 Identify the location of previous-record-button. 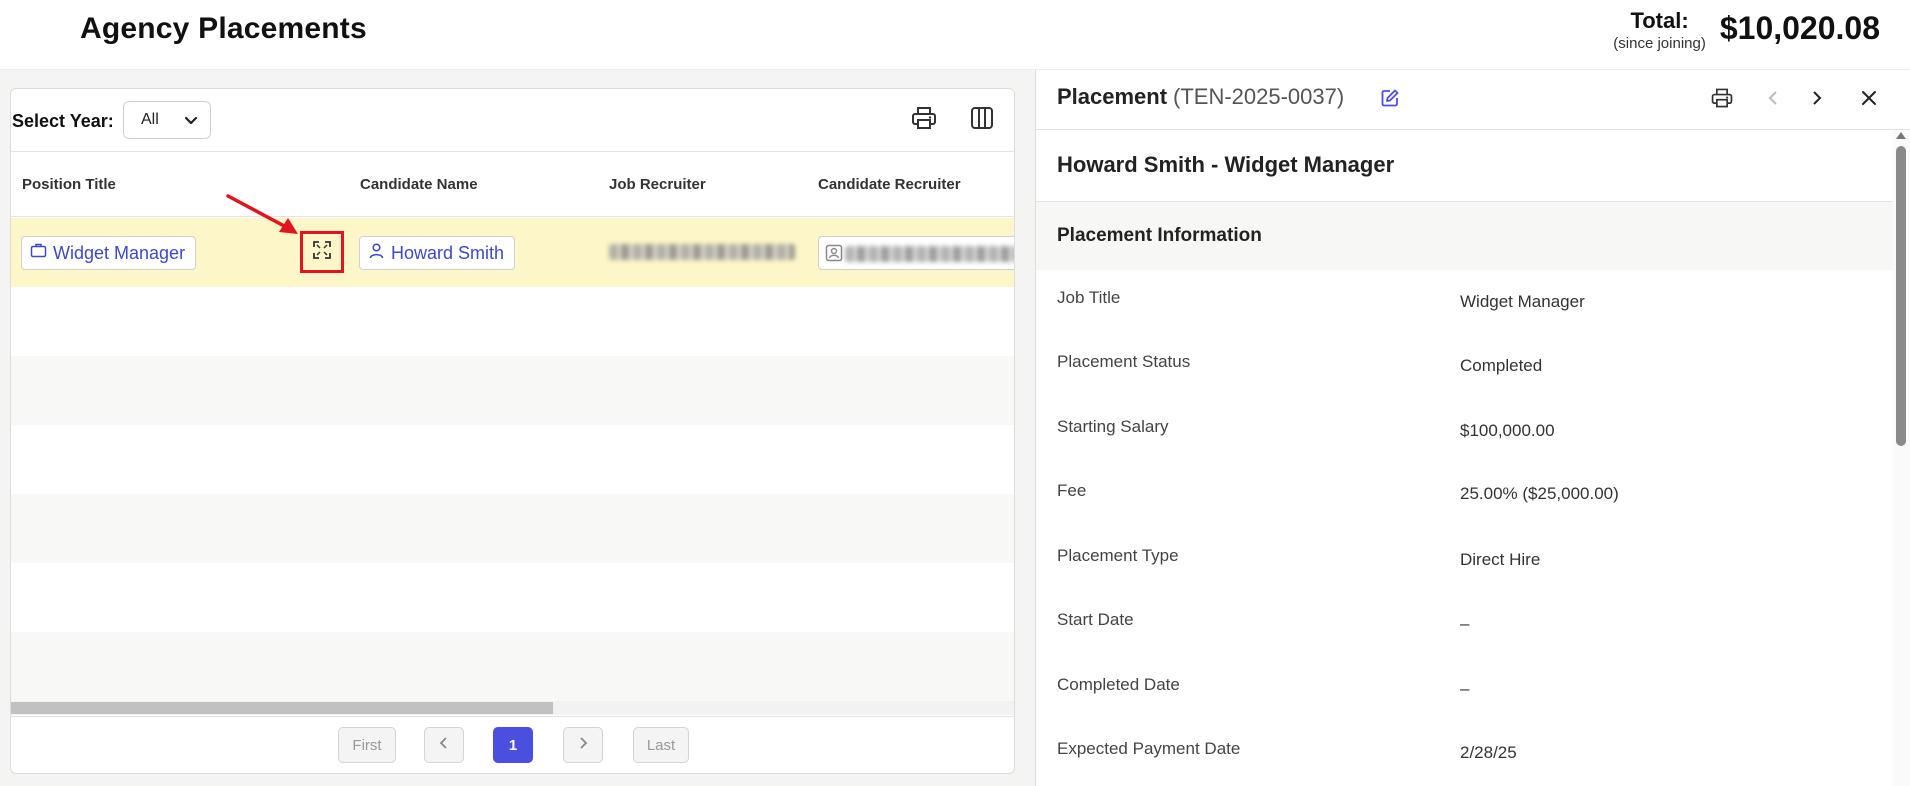
(1774, 100).